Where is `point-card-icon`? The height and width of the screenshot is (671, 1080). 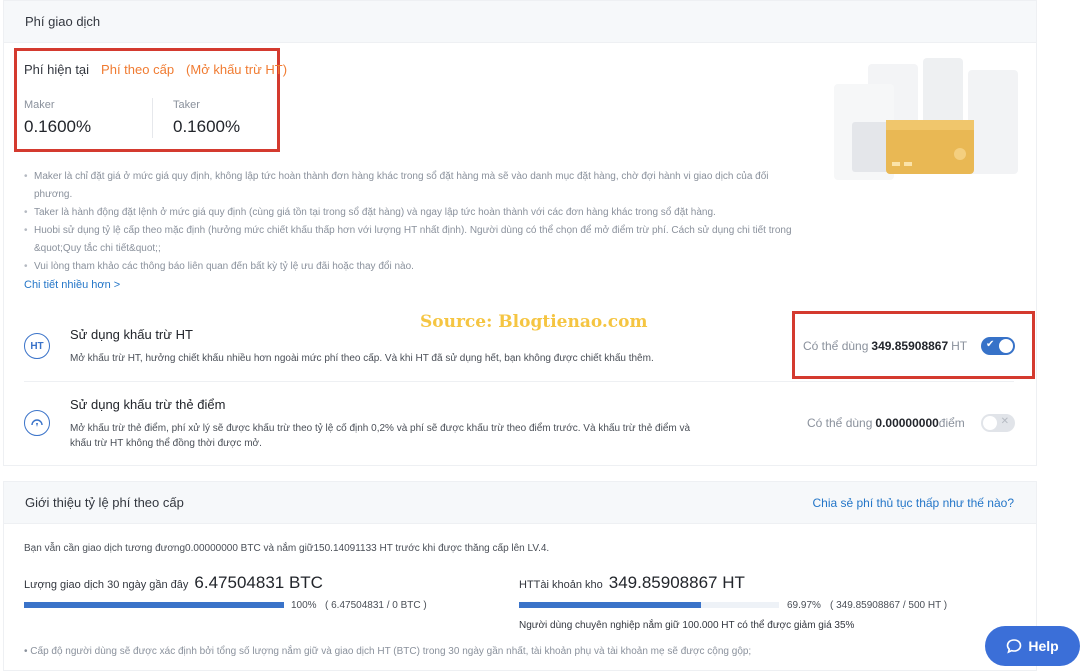
point-card-icon is located at coordinates (37, 423).